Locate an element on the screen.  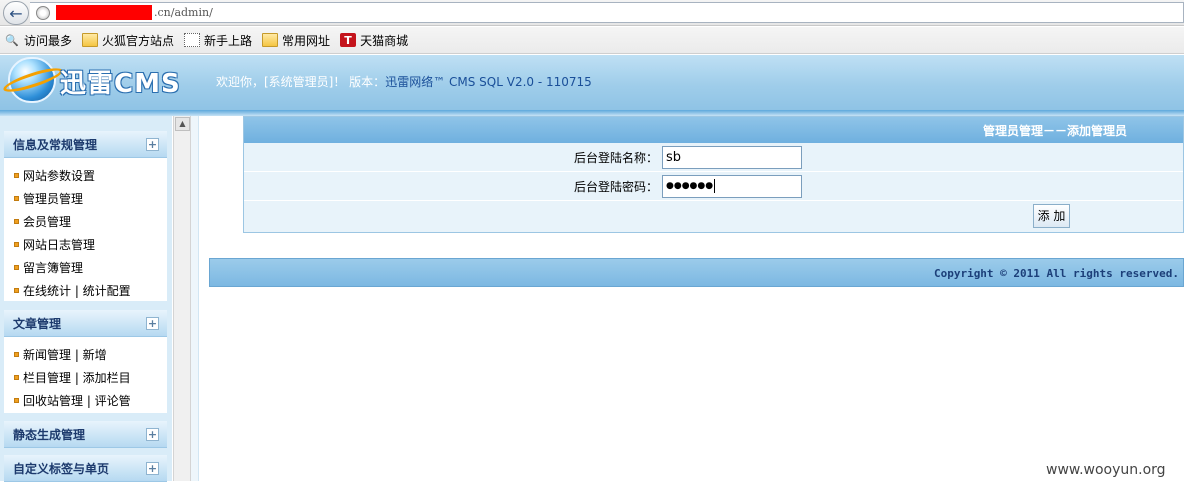
logo-text: 迅雷CMS is located at coordinates (120, 84).